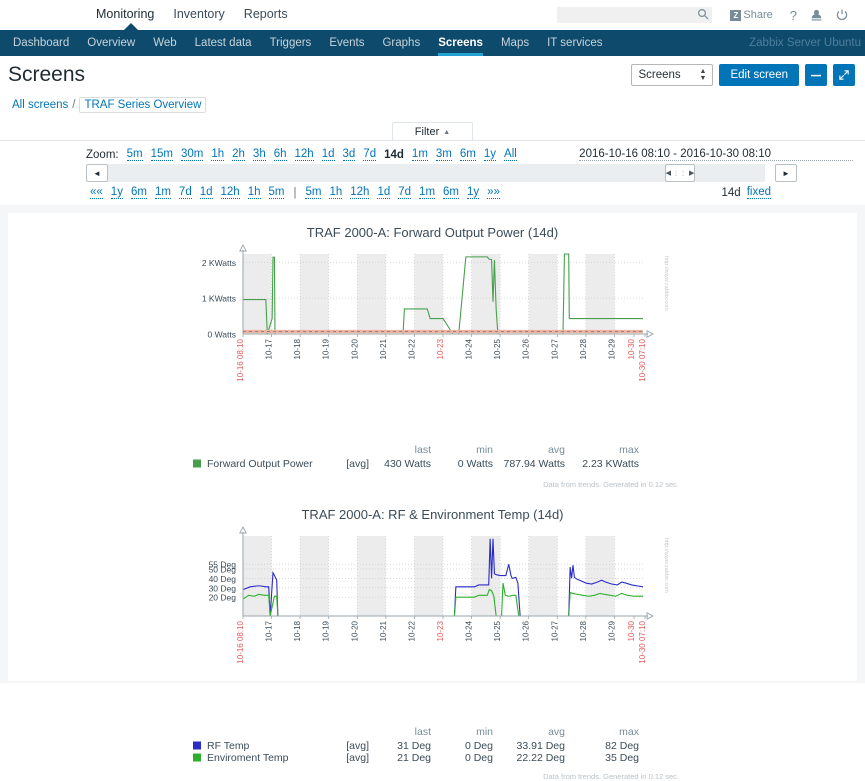 The width and height of the screenshot is (865, 781). I want to click on breadcrumb-current: TRAF Series Overview, so click(143, 105).